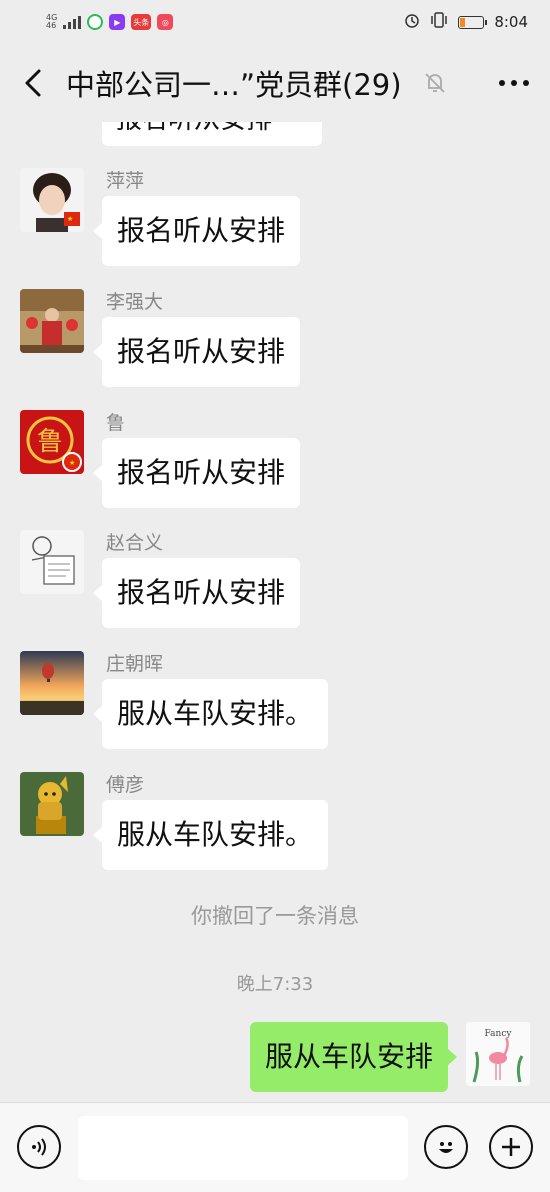 This screenshot has height=1192, width=550. I want to click on network-type: 4G 46, so click(51, 22).